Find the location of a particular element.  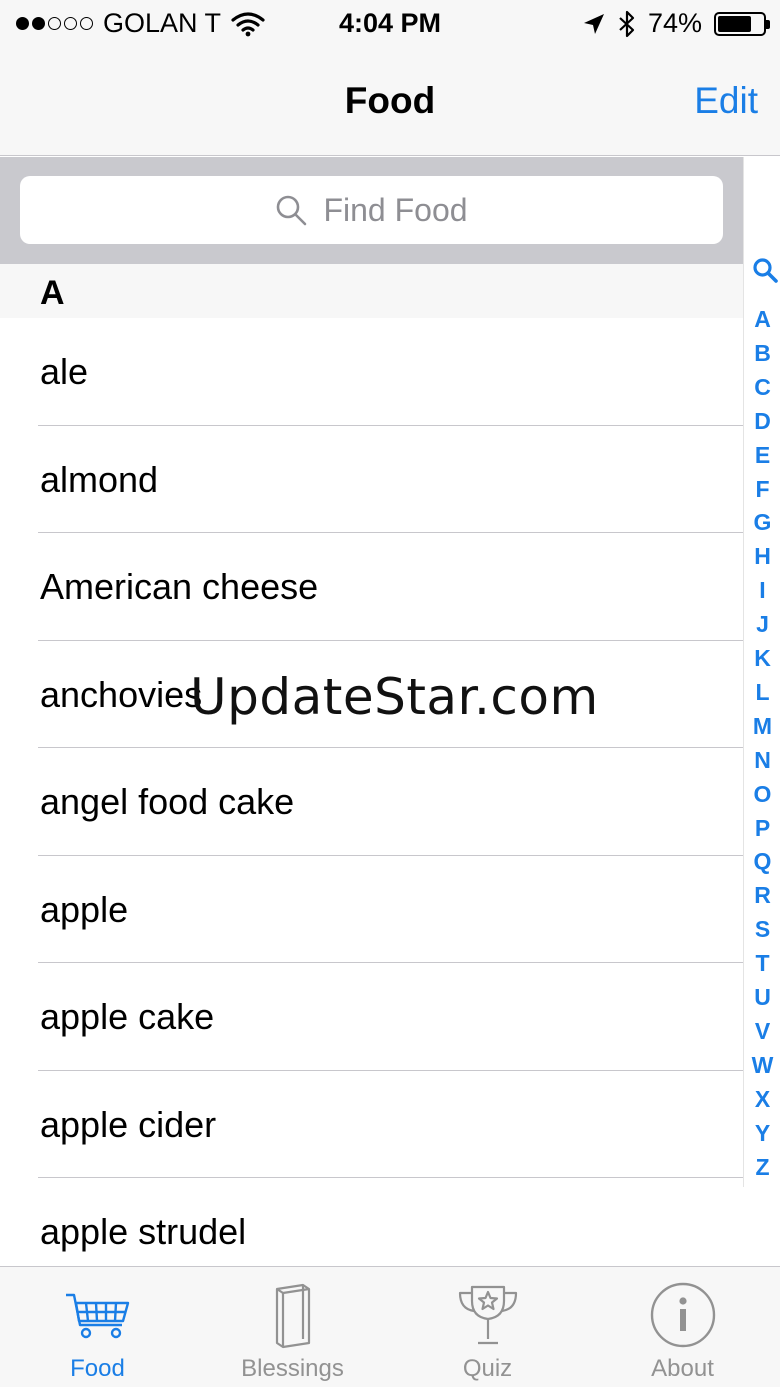

location-icon is located at coordinates (593, 23).